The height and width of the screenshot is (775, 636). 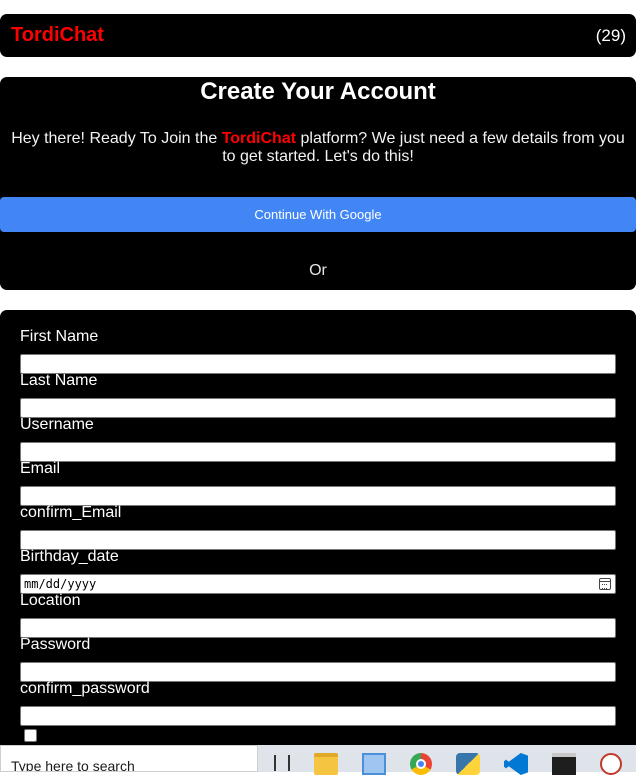 What do you see at coordinates (318, 584) in the screenshot?
I see `birthday-date-input: mm/dd/yyyy` at bounding box center [318, 584].